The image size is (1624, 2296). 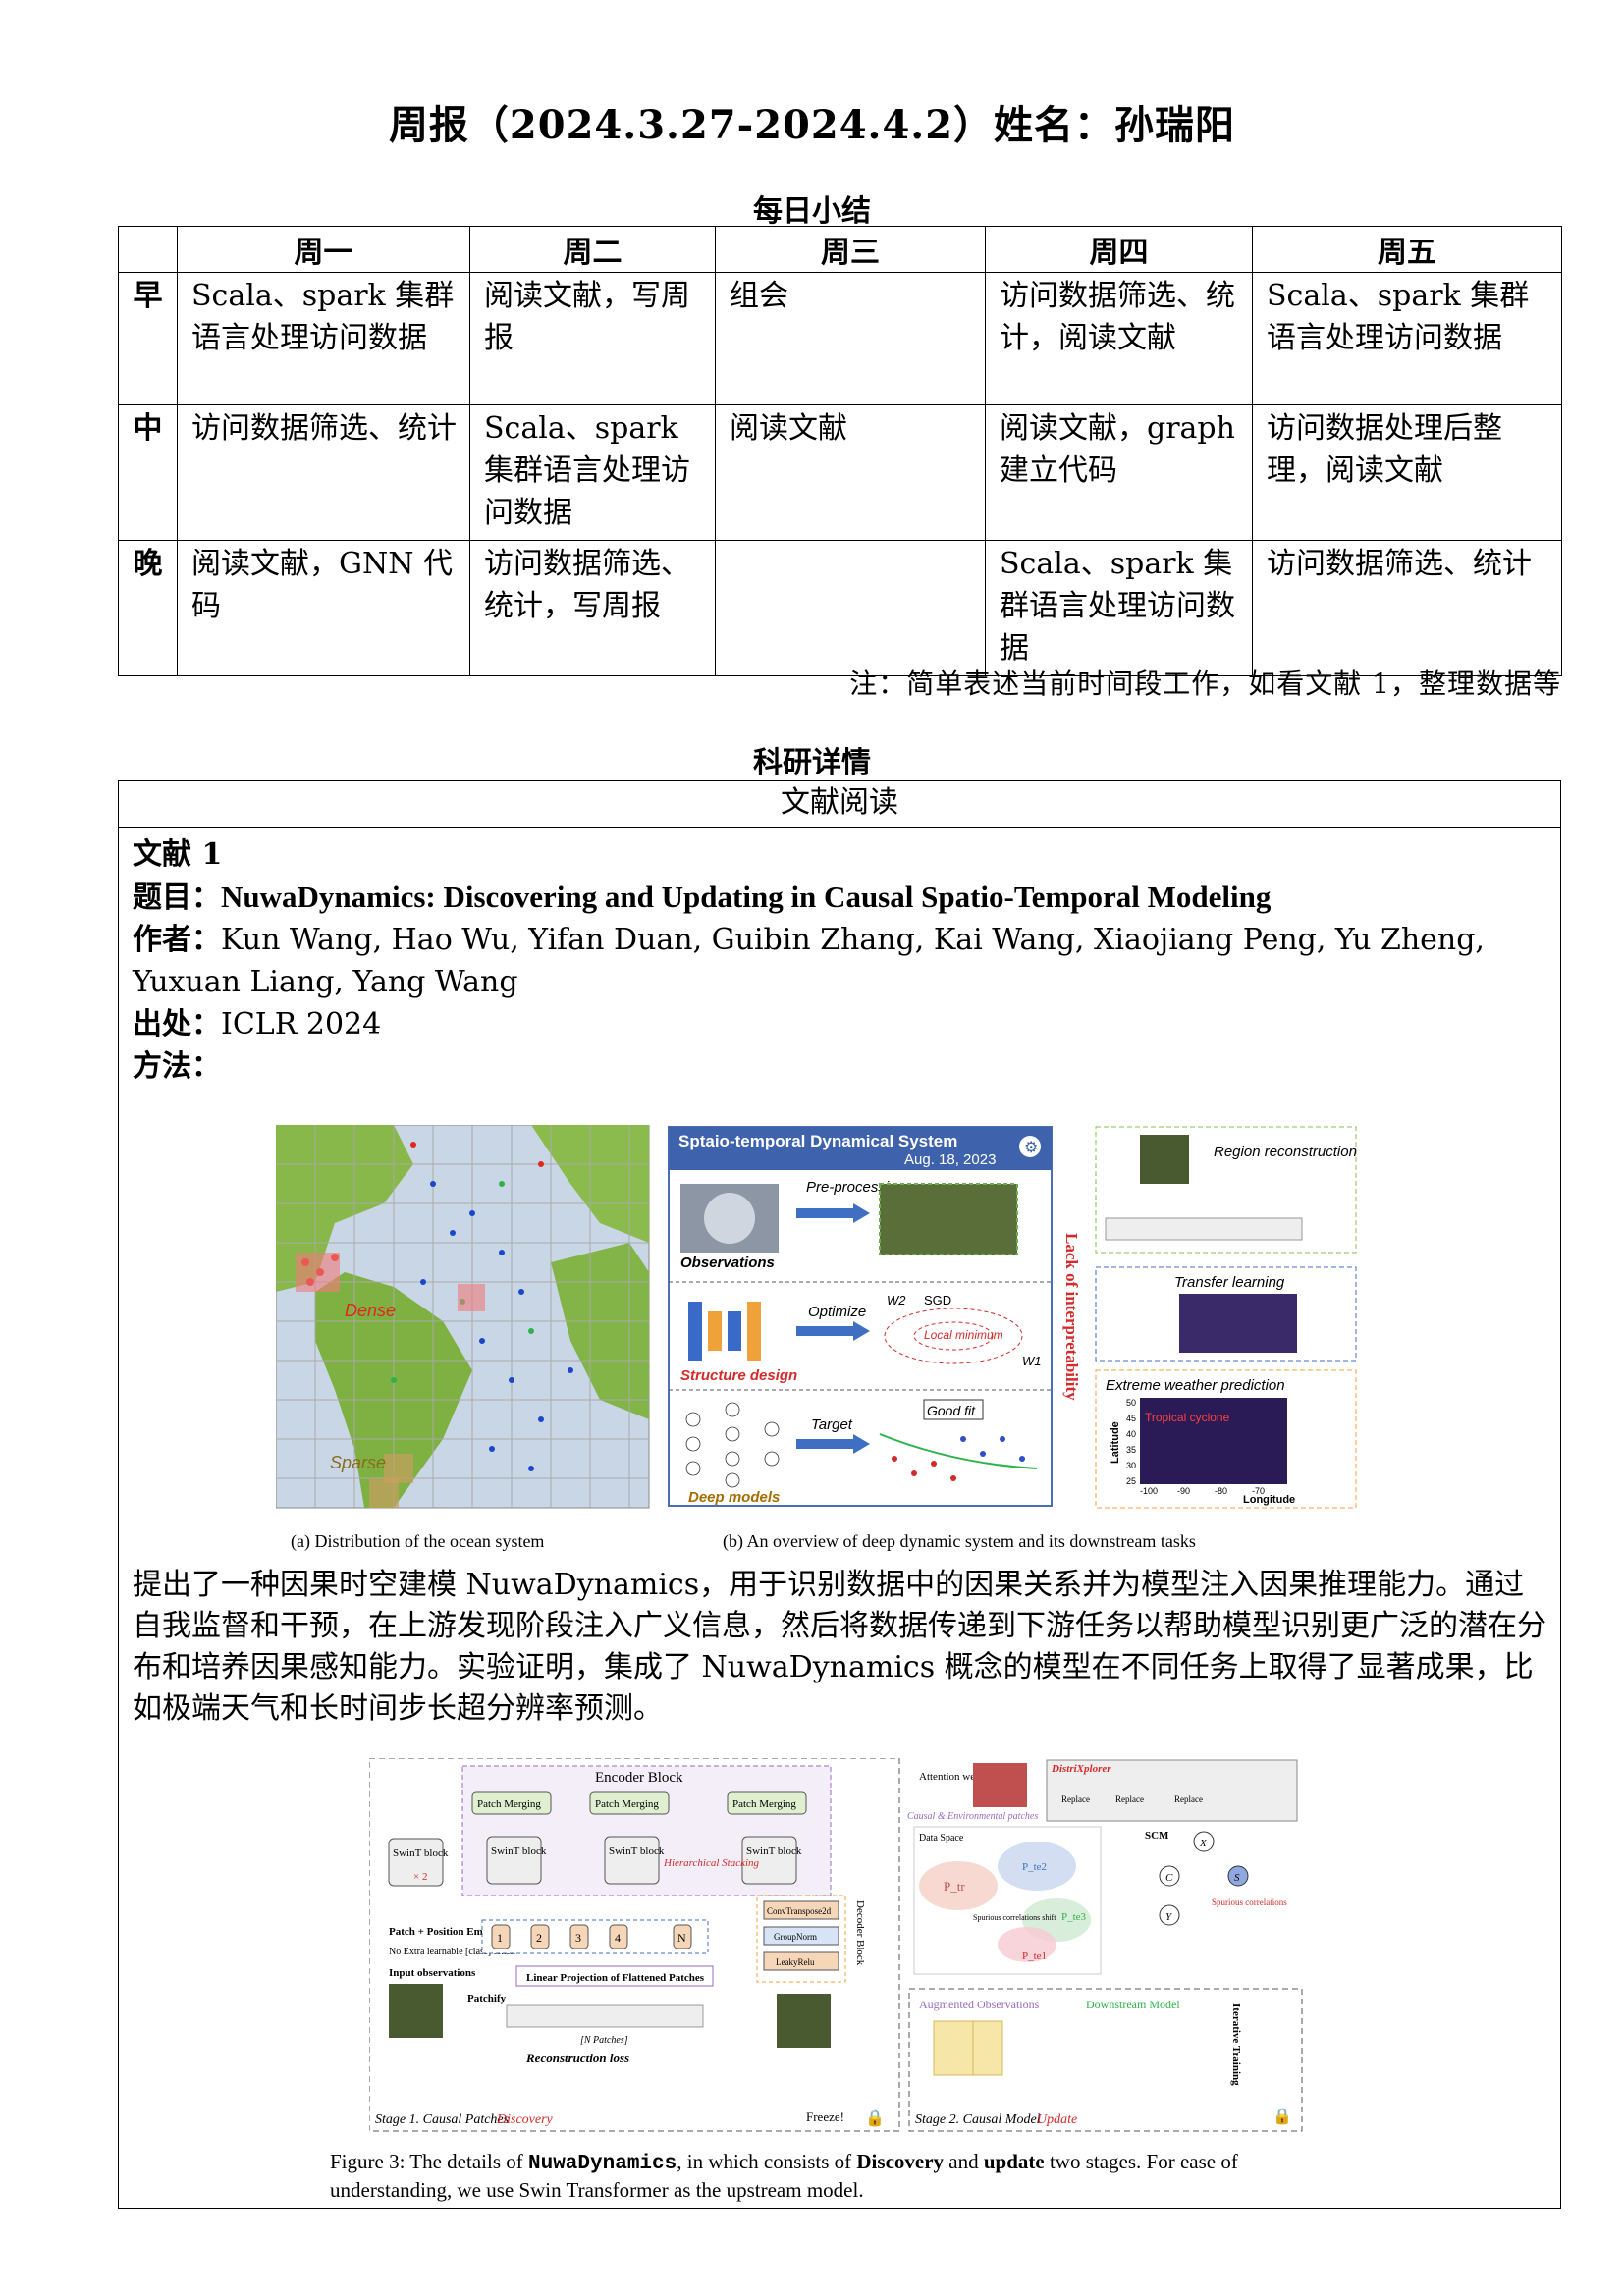 I want to click on ocean-map: Dense Sparse, so click(x=463, y=1317).